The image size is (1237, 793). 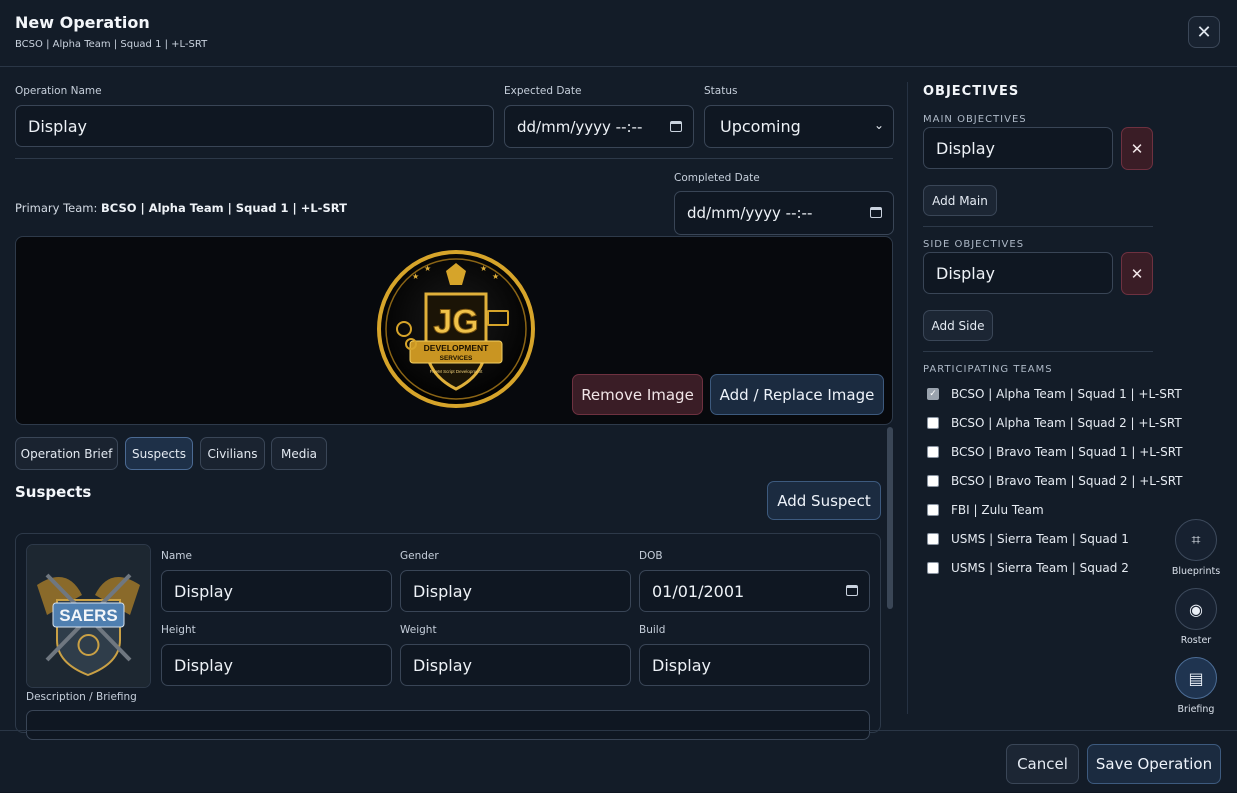 I want to click on suspect-gender-value: Display, so click(x=442, y=591).